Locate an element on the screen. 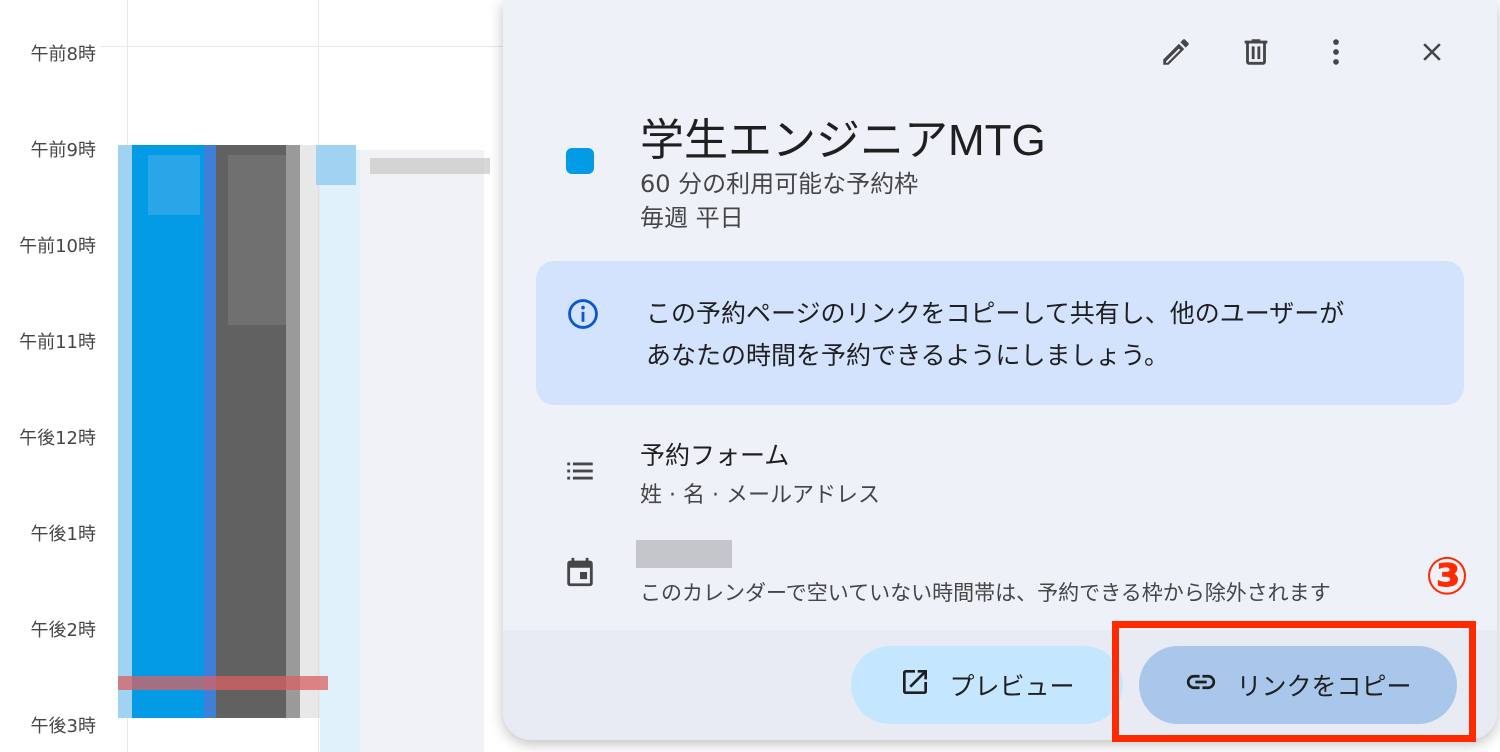 The width and height of the screenshot is (1500, 752). time-label: 午後2時 is located at coordinates (63, 630).